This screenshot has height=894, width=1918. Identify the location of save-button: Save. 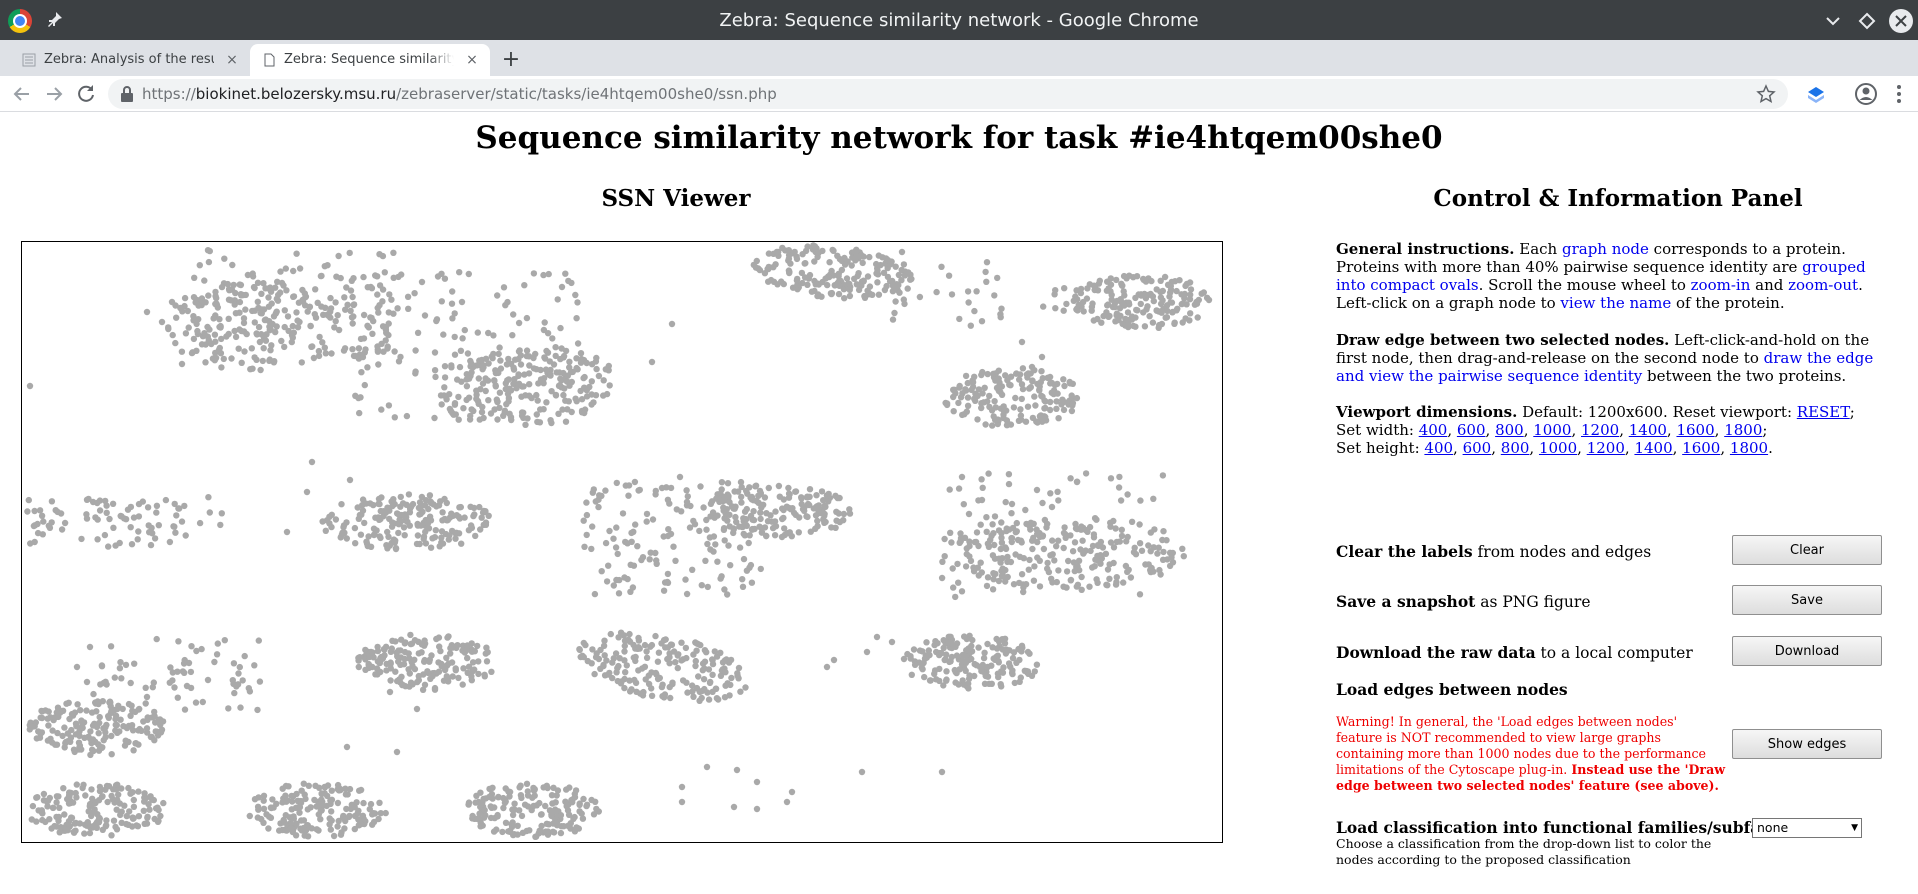
(1807, 600).